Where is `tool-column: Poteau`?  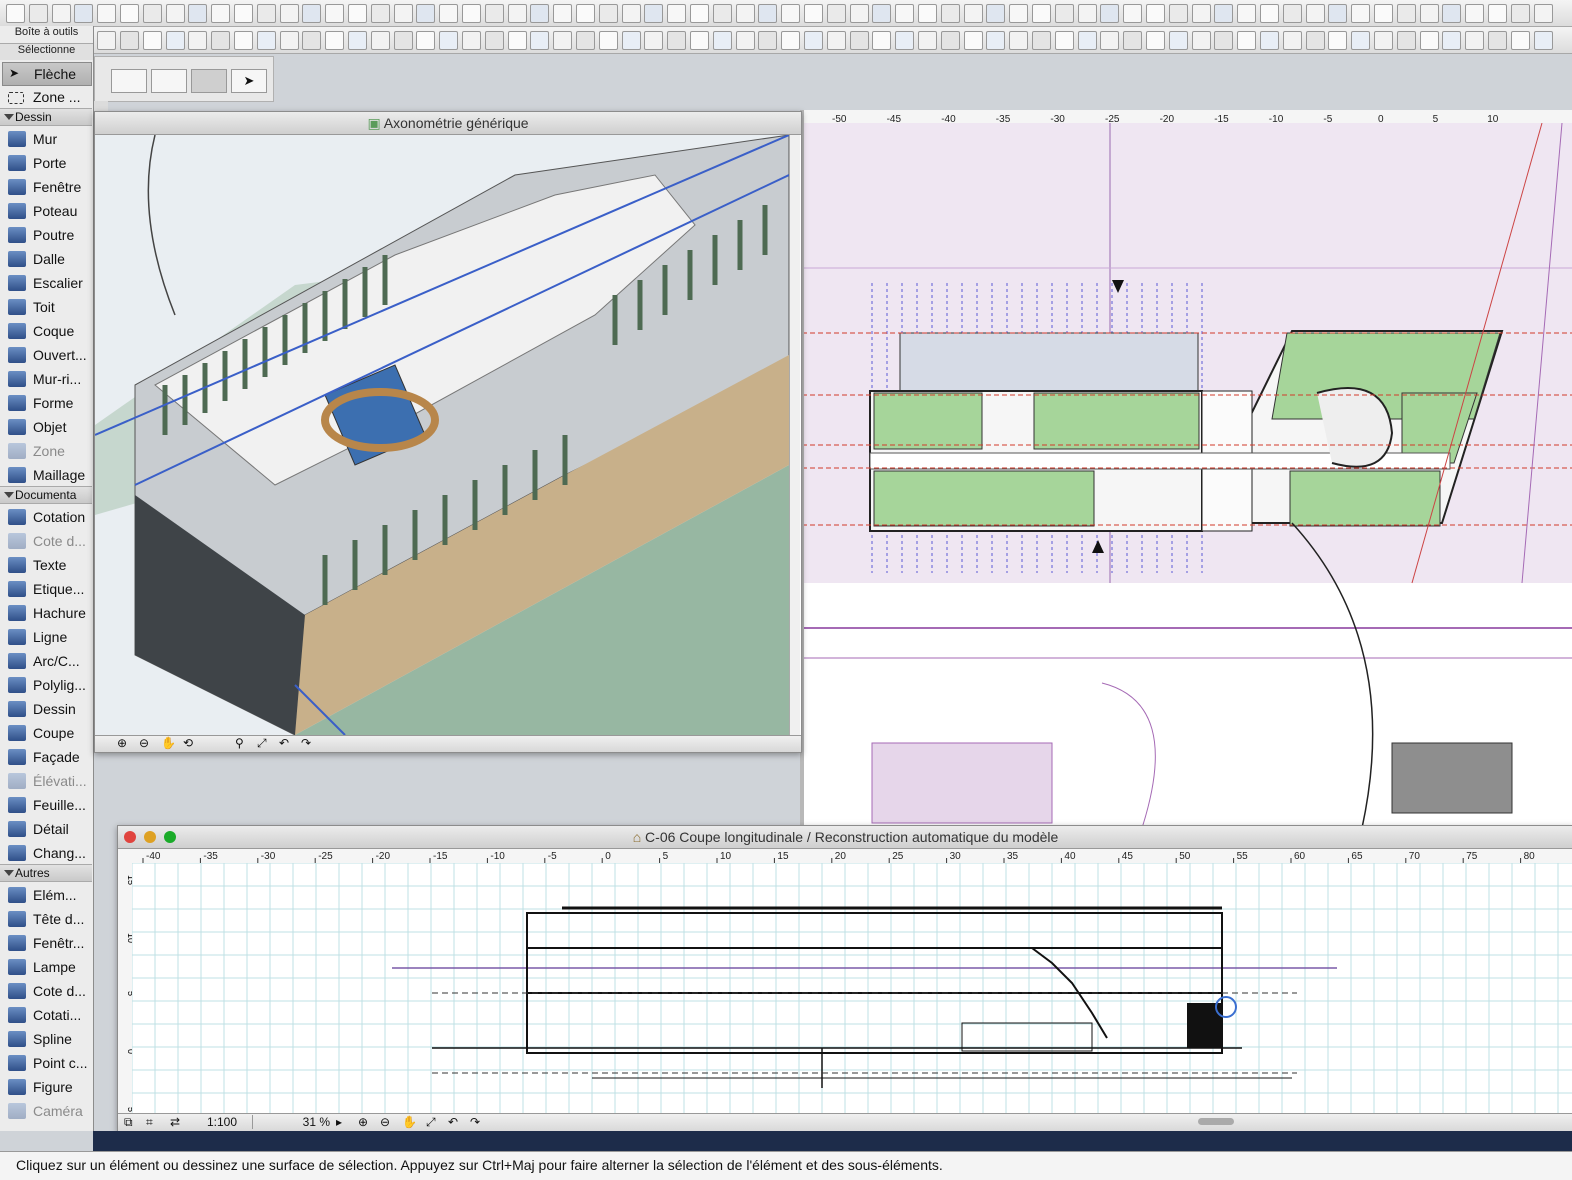 tool-column: Poteau is located at coordinates (46, 211).